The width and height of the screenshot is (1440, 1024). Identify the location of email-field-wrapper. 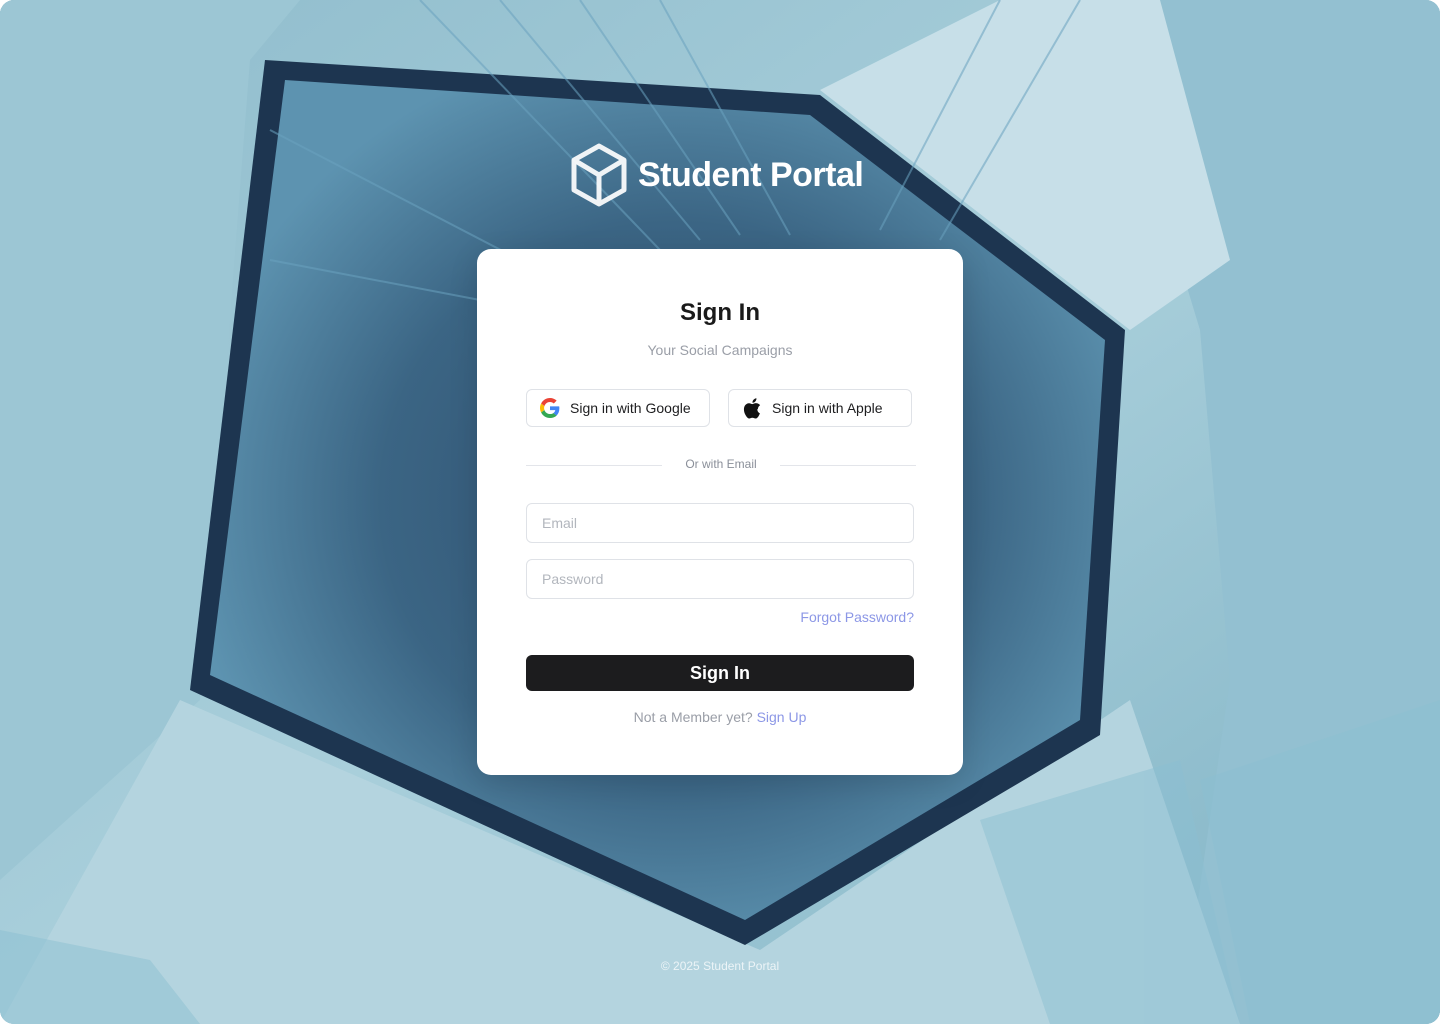
(720, 523).